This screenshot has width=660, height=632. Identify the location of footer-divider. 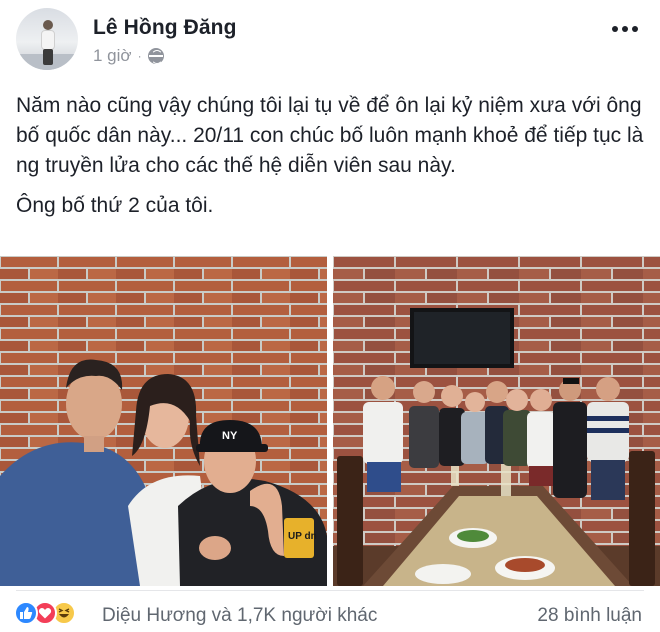
(330, 590).